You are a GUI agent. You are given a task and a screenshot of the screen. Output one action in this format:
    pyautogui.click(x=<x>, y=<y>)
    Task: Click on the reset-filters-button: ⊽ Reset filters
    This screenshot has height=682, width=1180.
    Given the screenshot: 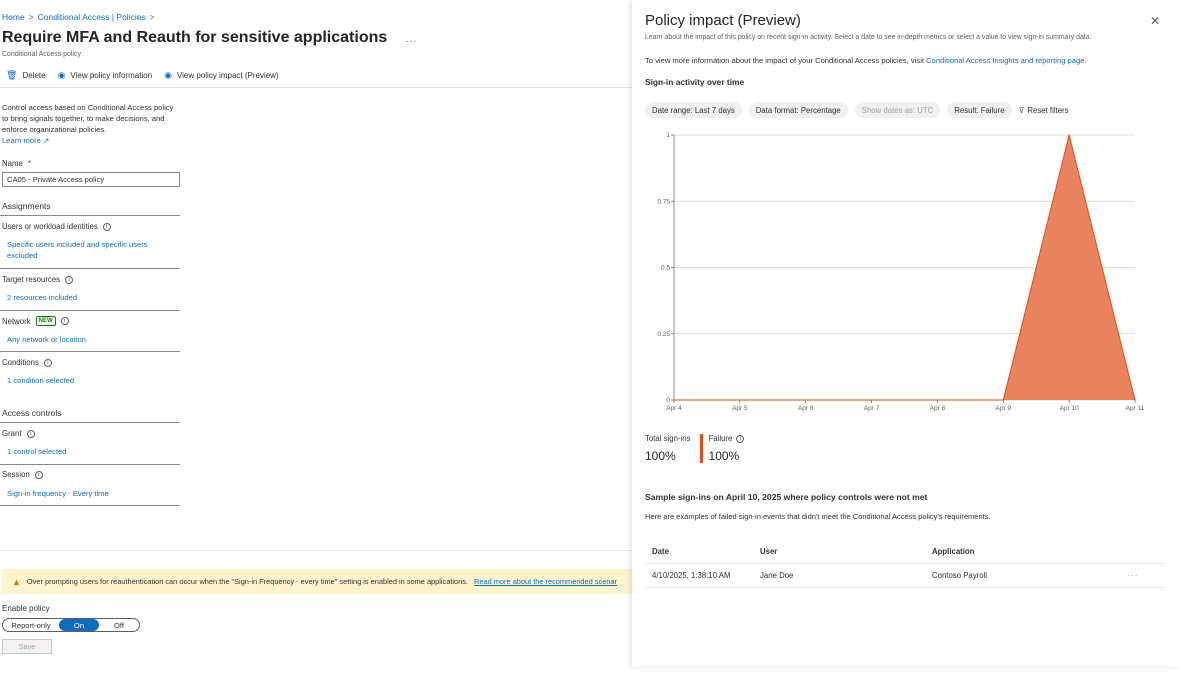 What is the action you would take?
    pyautogui.click(x=1044, y=110)
    